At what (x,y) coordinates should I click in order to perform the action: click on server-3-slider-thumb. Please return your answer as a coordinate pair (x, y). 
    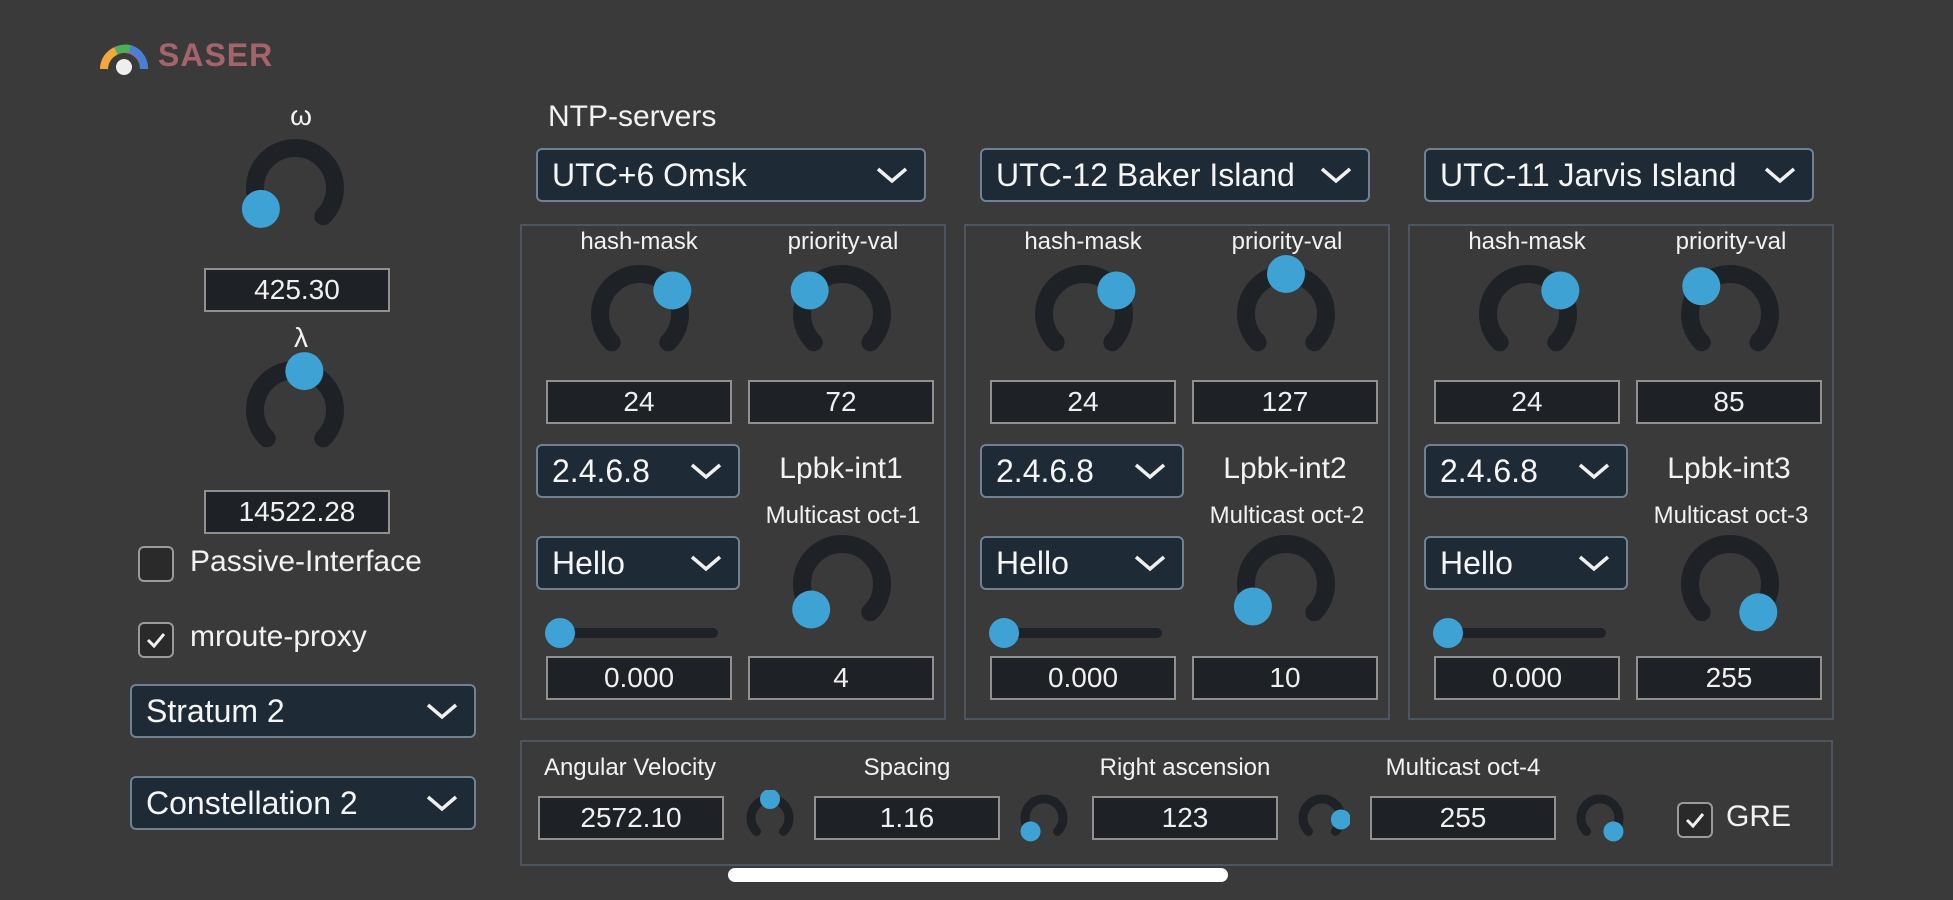
    Looking at the image, I should click on (1448, 633).